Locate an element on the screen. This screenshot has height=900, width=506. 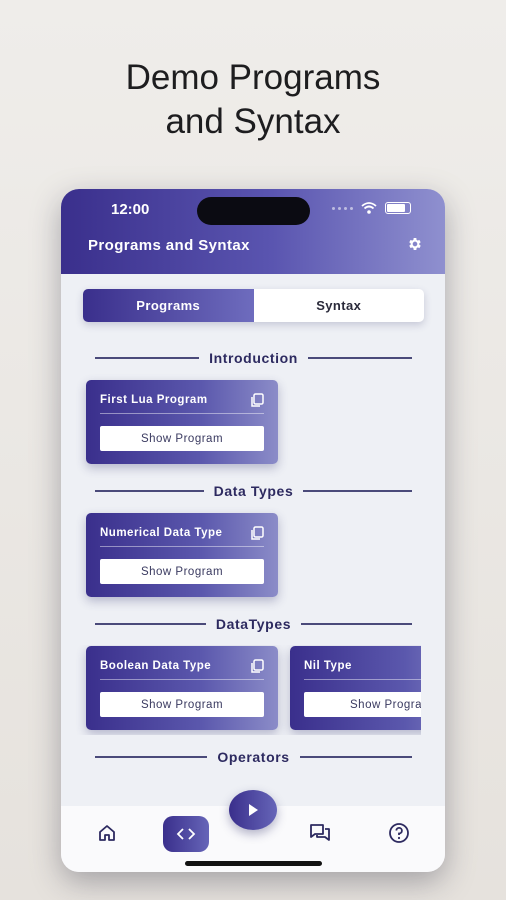
card-title: Boolean Data Type is located at coordinates (156, 666).